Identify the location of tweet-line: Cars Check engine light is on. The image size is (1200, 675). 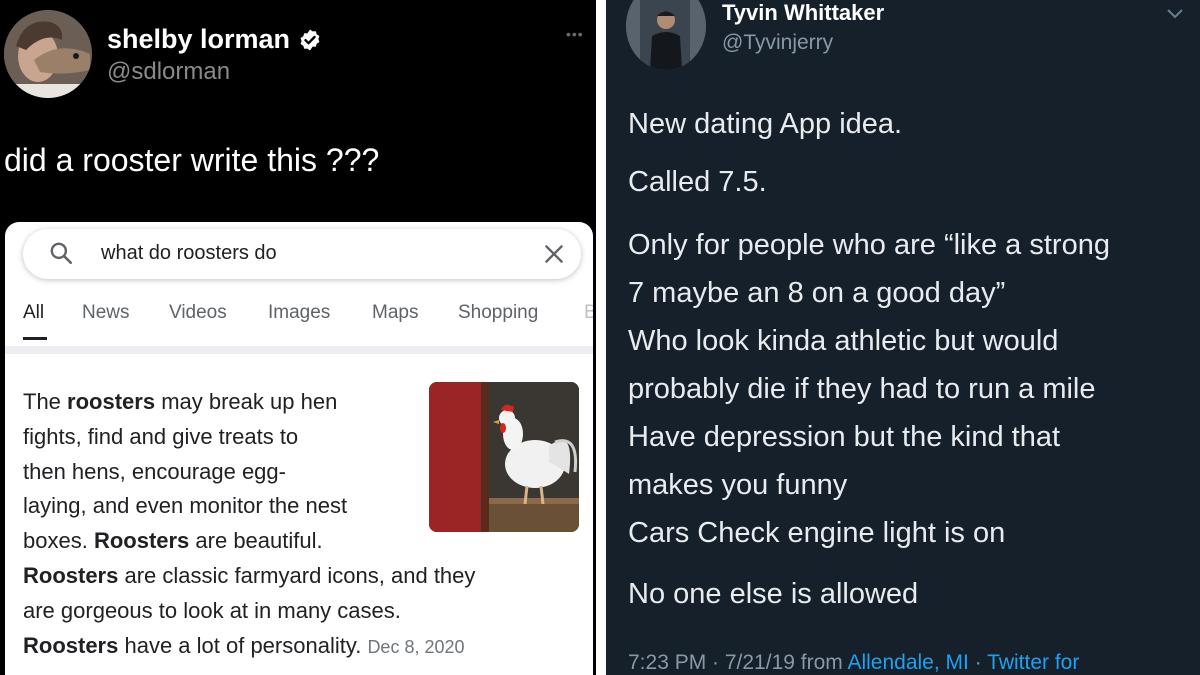
(817, 533).